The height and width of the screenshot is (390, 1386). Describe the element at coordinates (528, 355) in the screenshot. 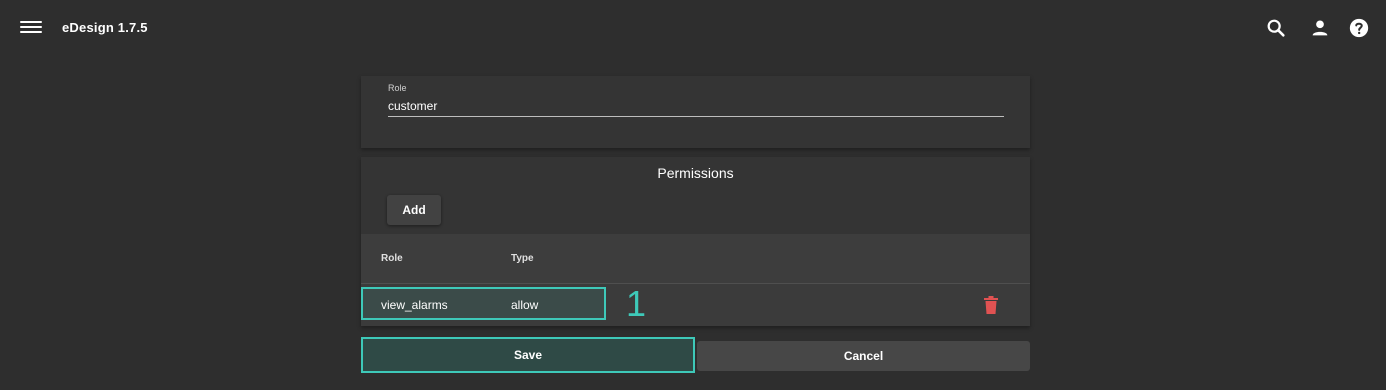

I see `save-button: Save` at that location.